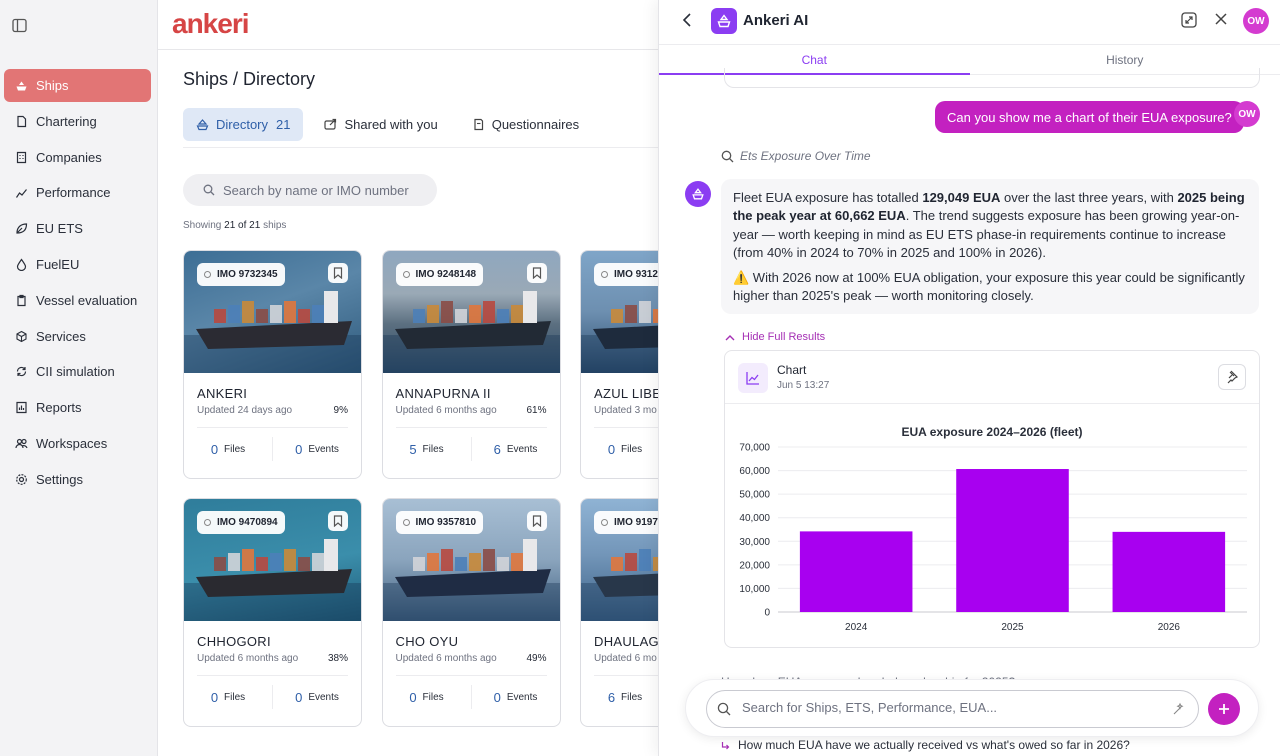 The height and width of the screenshot is (756, 1280). I want to click on tool-call-name: Ets Exposure Over Time, so click(805, 156).